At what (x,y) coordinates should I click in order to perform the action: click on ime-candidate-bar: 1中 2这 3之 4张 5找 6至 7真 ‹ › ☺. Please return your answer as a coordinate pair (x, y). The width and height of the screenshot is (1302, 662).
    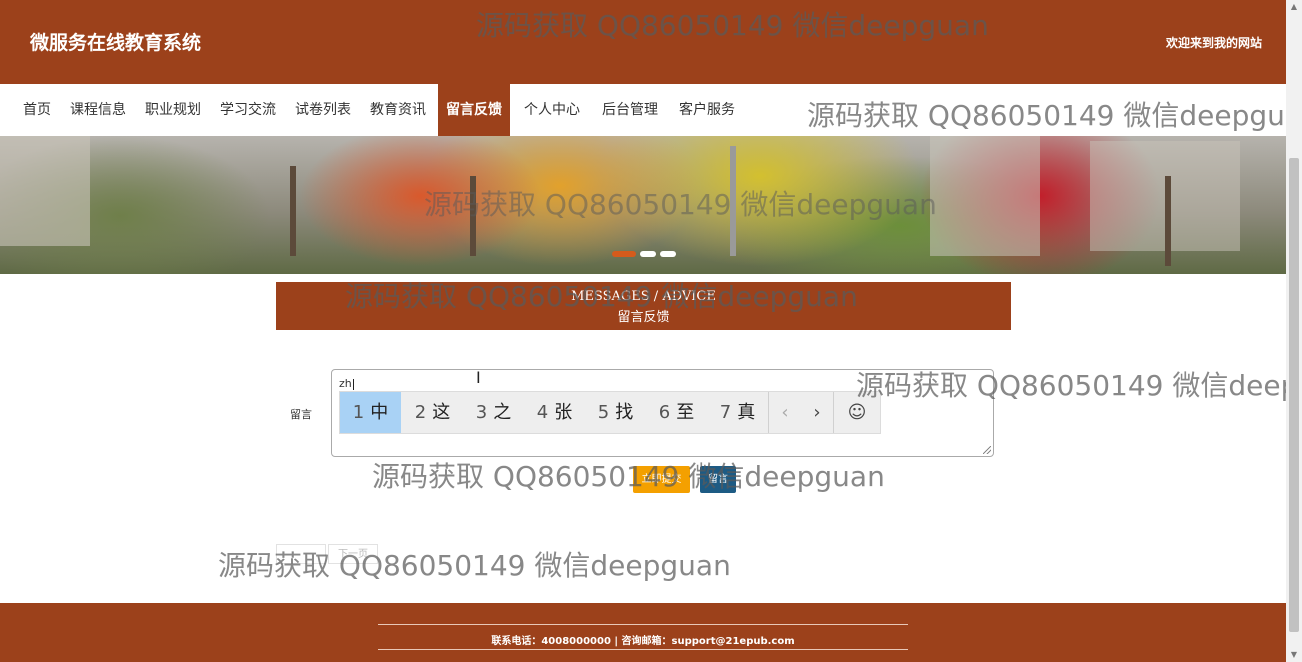
    Looking at the image, I should click on (610, 412).